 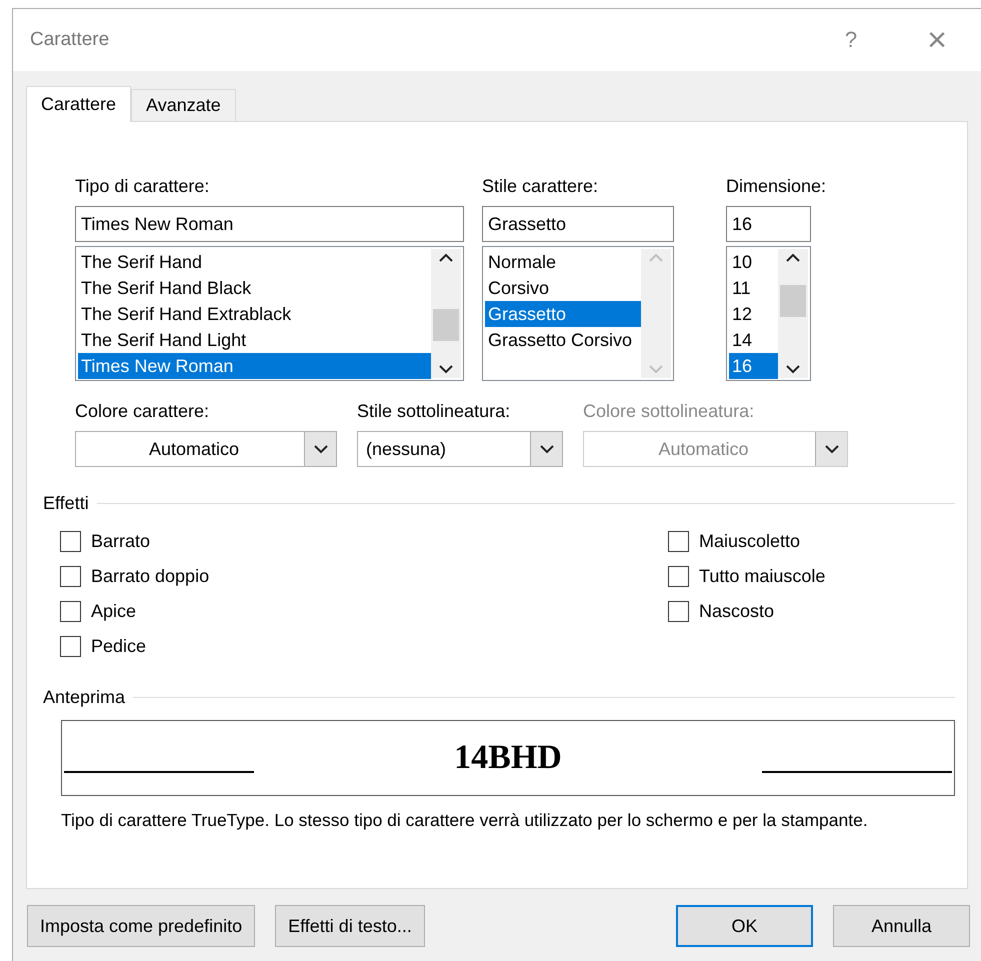 What do you see at coordinates (433, 412) in the screenshot?
I see `field-label: Stile sottolineatura:` at bounding box center [433, 412].